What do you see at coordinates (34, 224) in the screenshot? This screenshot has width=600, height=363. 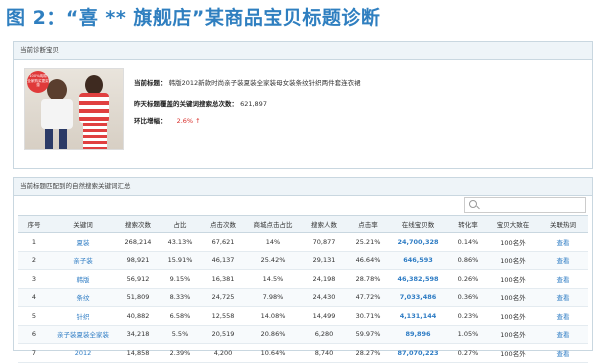 I see `column-header: 序号` at bounding box center [34, 224].